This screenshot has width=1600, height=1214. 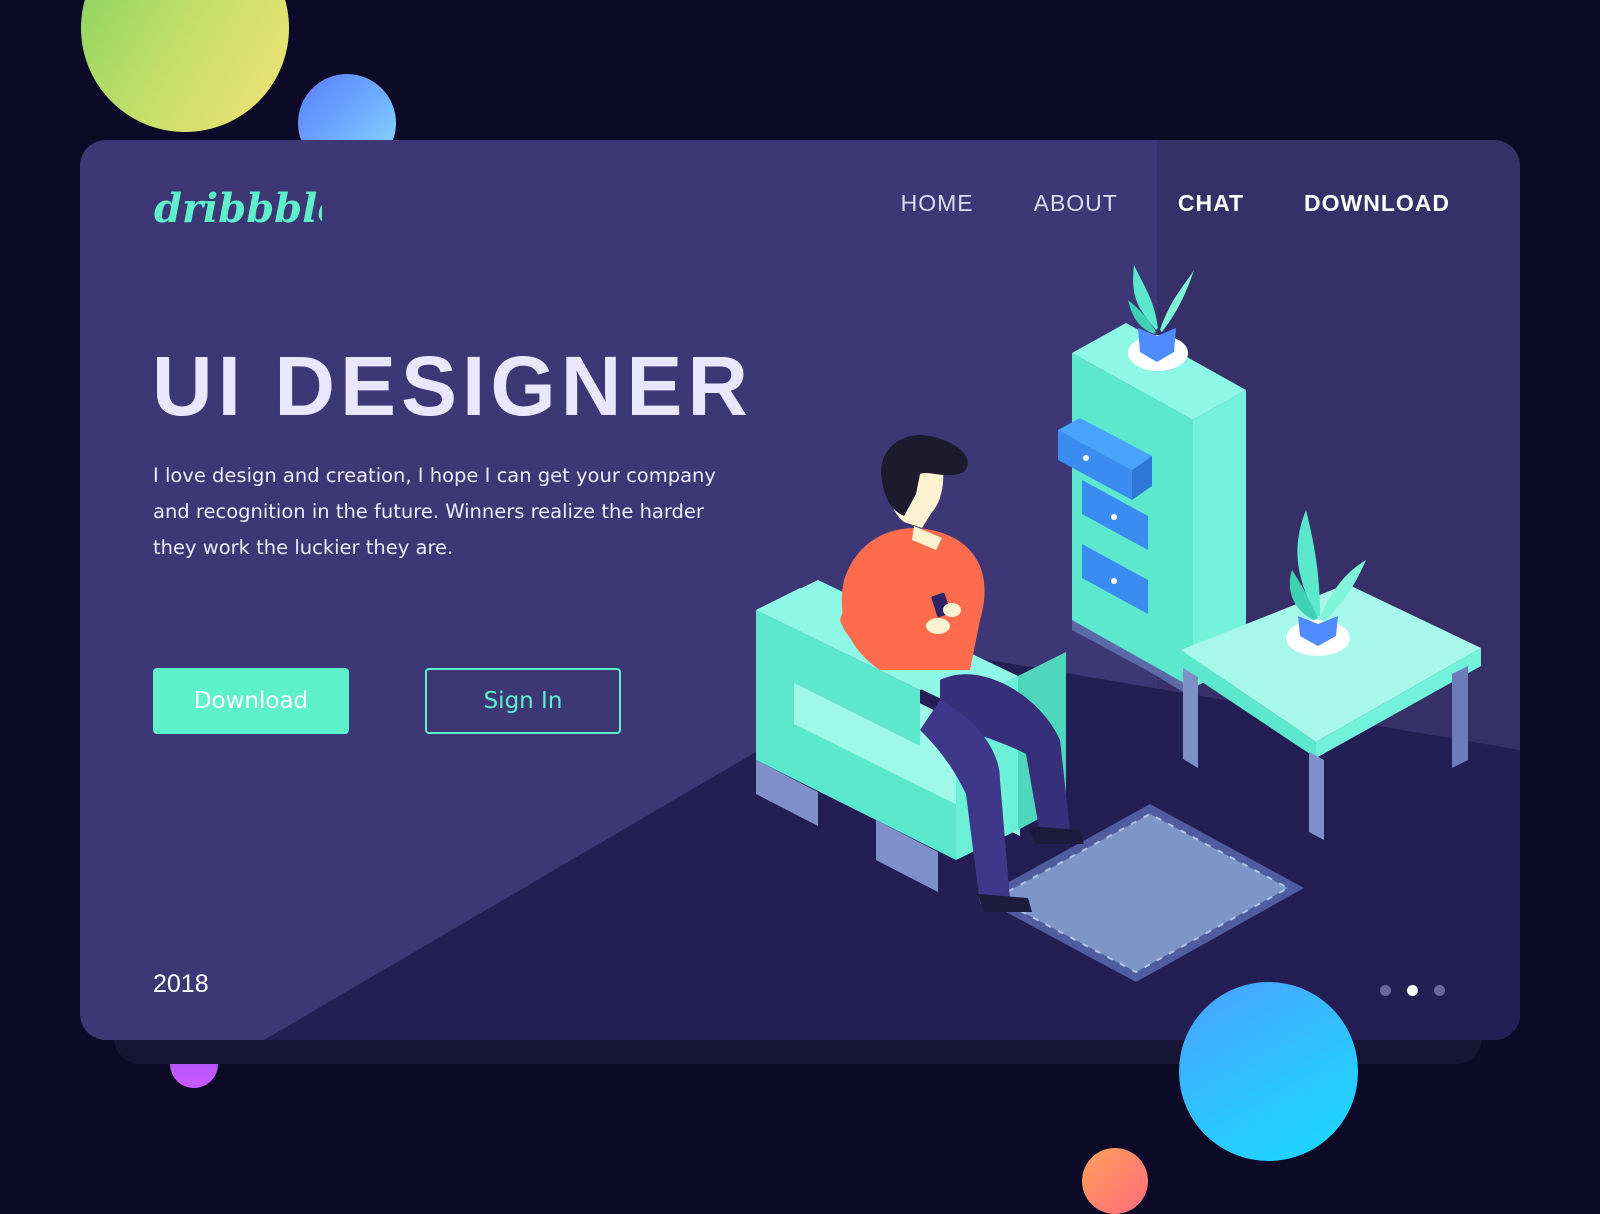 I want to click on nav-download: DOWNLOAD, so click(x=1377, y=203).